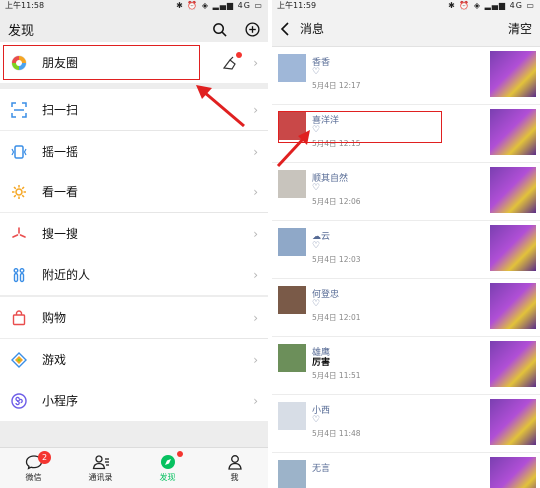 The height and width of the screenshot is (488, 540). What do you see at coordinates (21, 31) in the screenshot?
I see `page-title: 发现` at bounding box center [21, 31].